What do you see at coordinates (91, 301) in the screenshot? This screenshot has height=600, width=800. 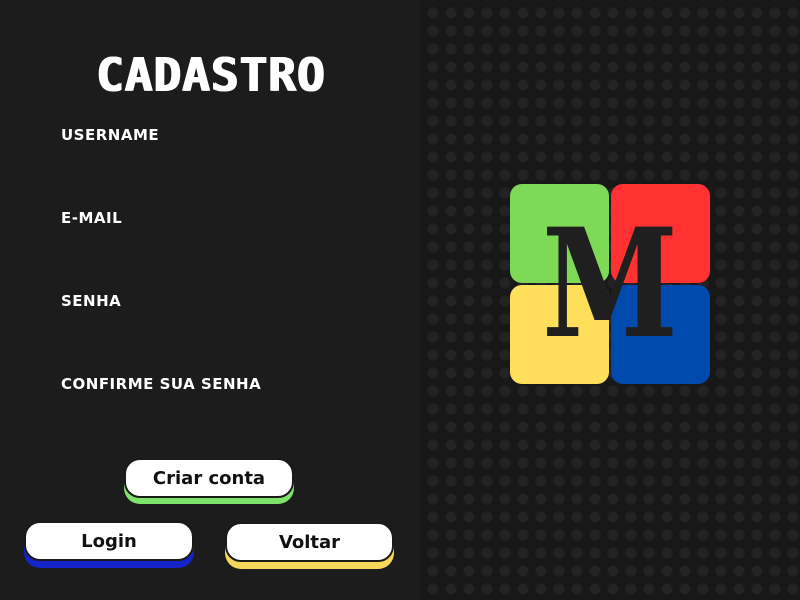 I see `password-label: SENHA` at bounding box center [91, 301].